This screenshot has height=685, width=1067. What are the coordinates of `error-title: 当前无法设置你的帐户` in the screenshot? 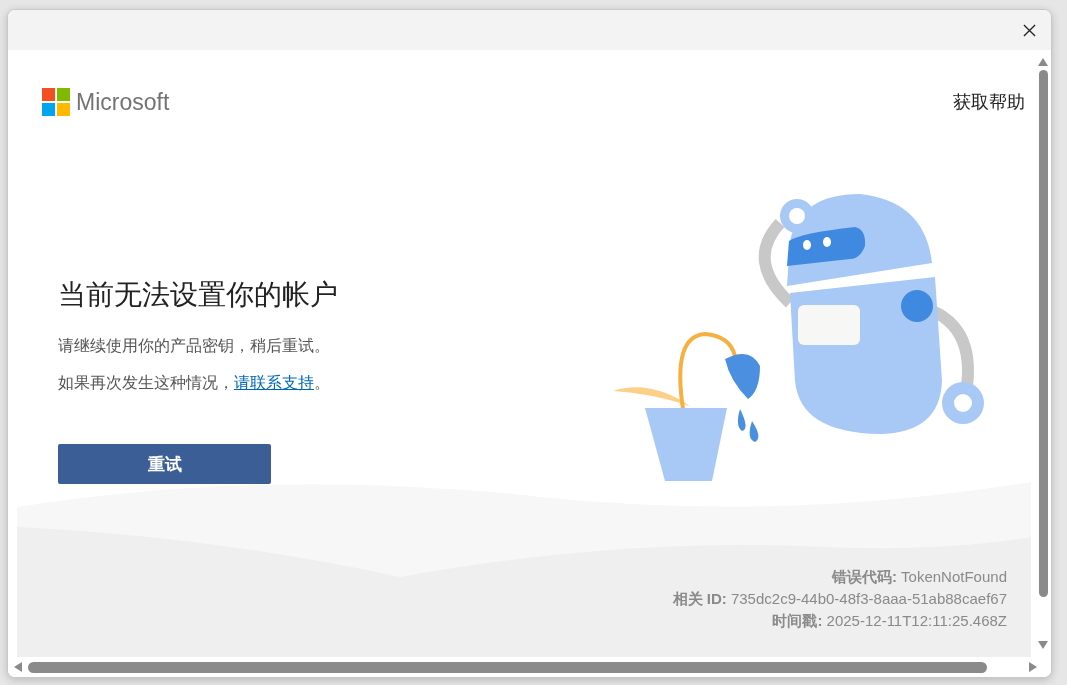 It's located at (198, 295).